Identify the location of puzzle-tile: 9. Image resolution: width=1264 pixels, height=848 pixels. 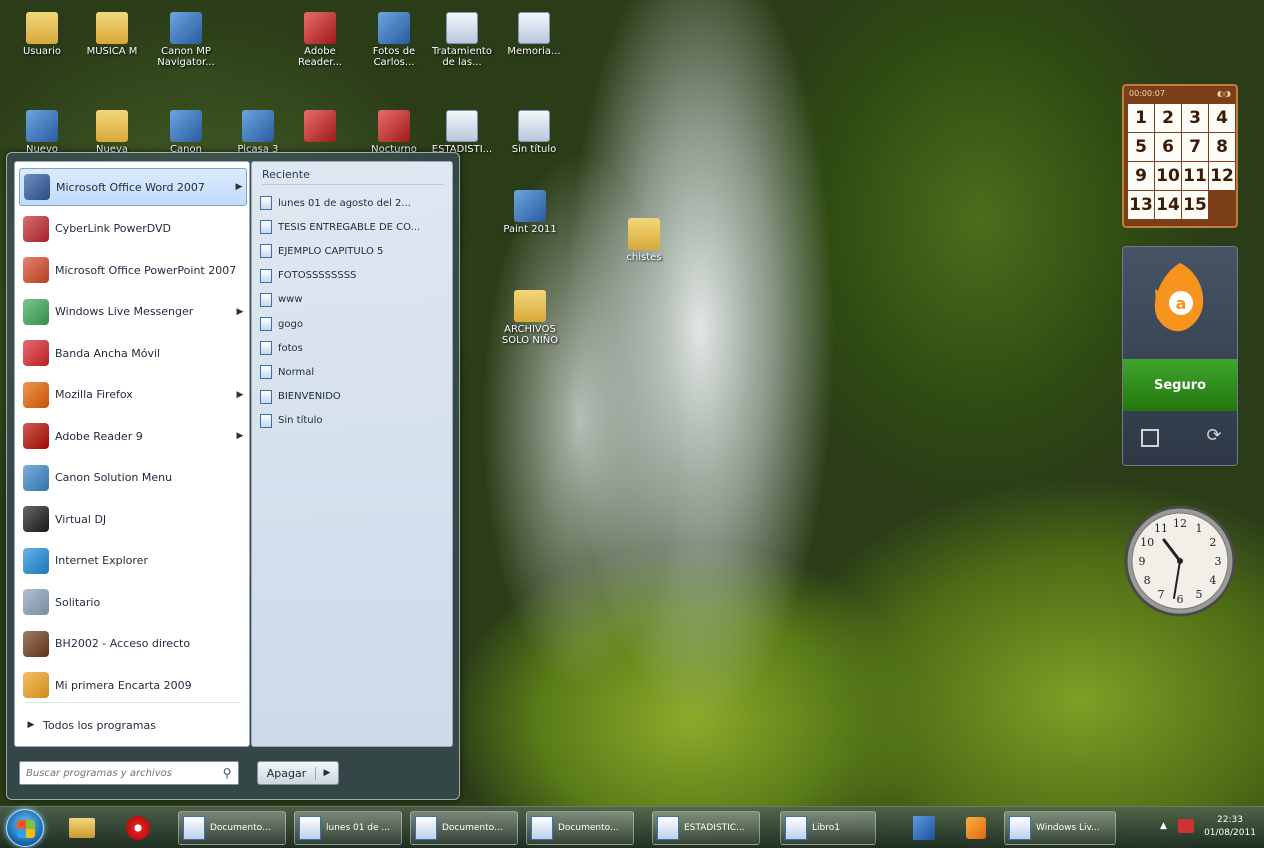
(1141, 176).